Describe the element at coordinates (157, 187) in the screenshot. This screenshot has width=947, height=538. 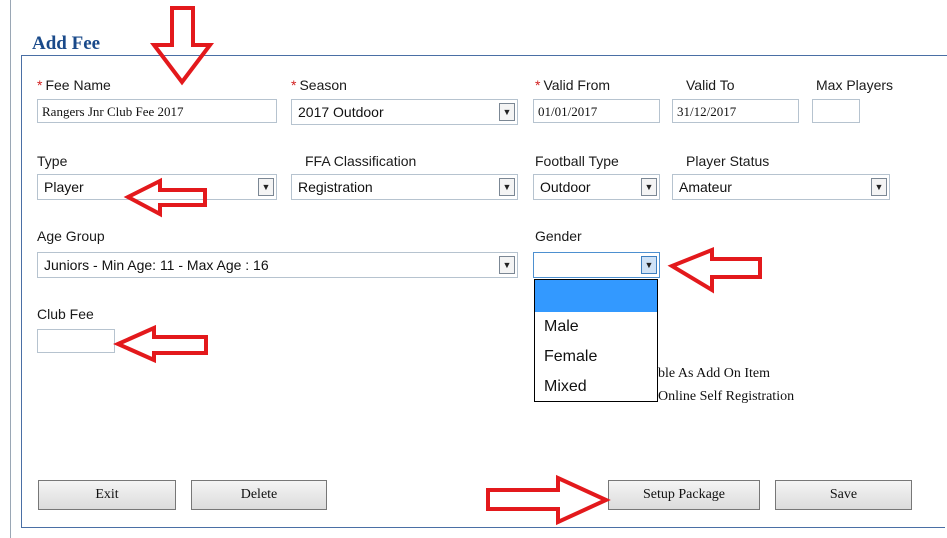
I see `type-select: Player ▼` at that location.